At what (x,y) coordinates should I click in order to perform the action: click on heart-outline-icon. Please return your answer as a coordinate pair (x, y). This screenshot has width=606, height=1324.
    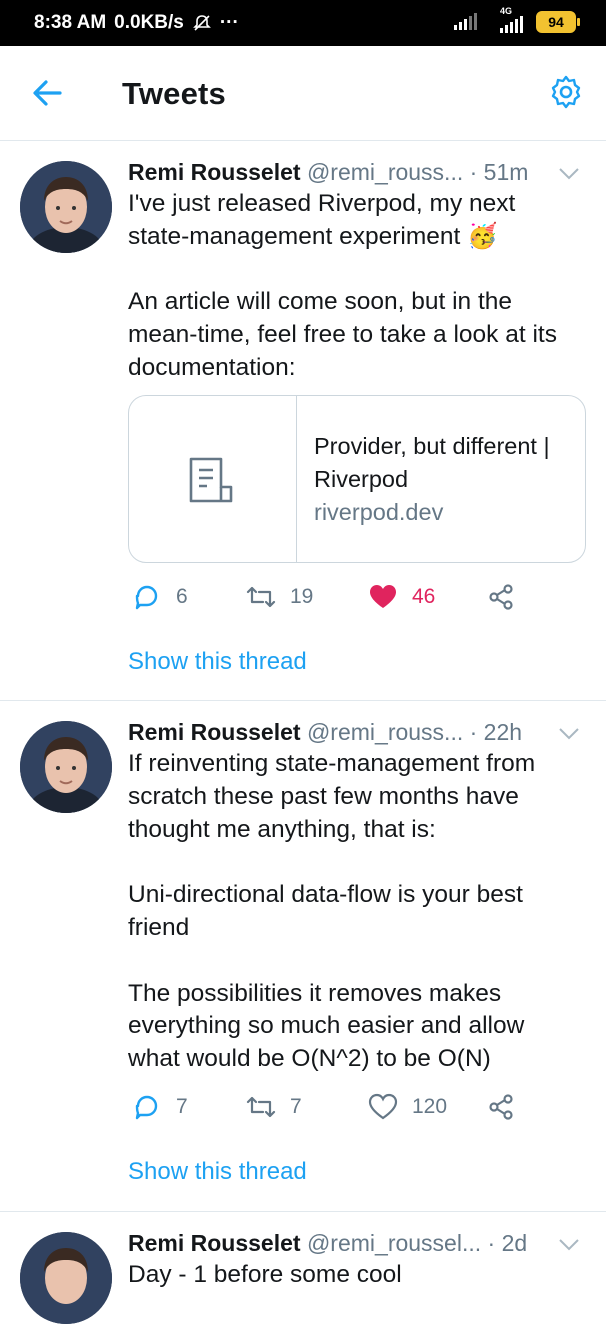
    Looking at the image, I should click on (383, 1106).